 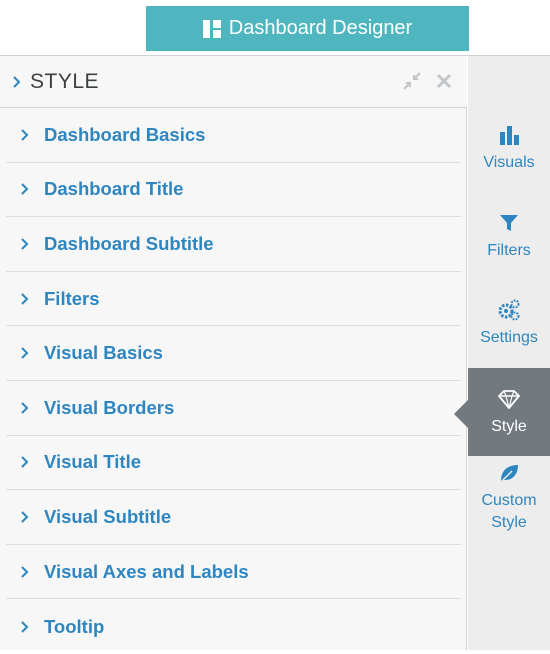 What do you see at coordinates (412, 81) in the screenshot?
I see `collapse-icon` at bounding box center [412, 81].